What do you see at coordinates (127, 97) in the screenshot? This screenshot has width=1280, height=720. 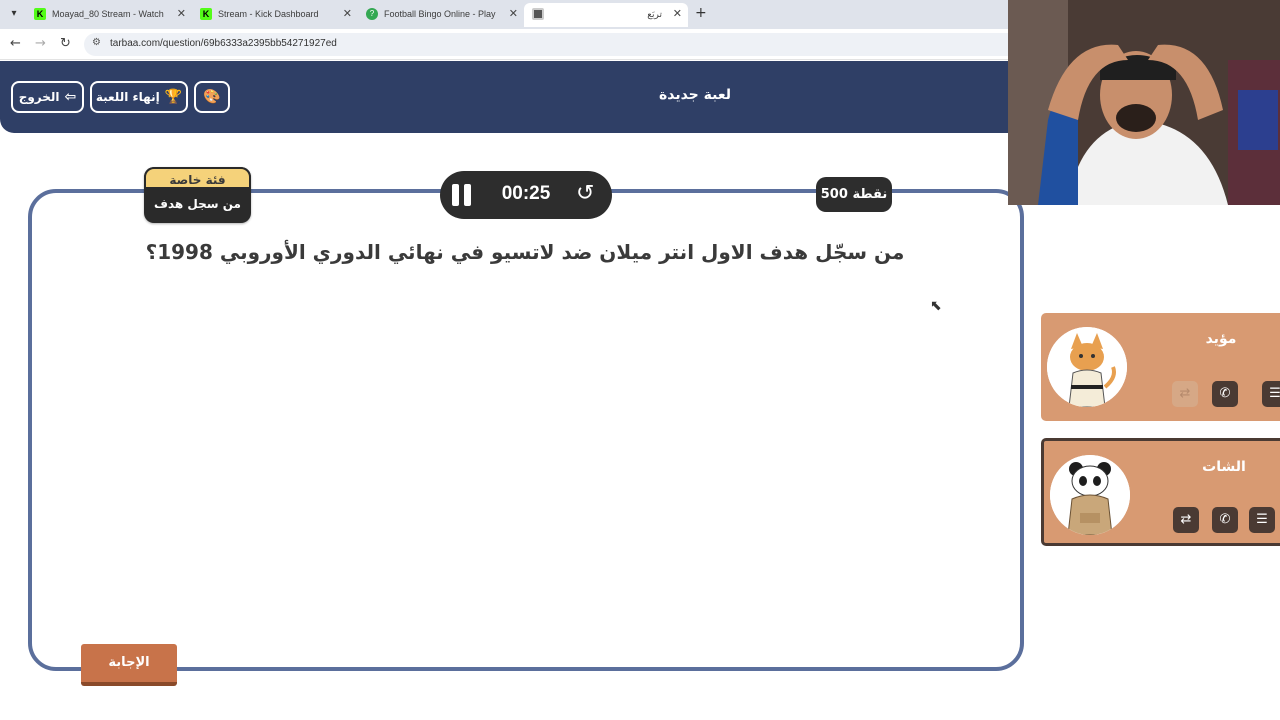 I see `end-game-button-label: إنهاء اللعبة` at bounding box center [127, 97].